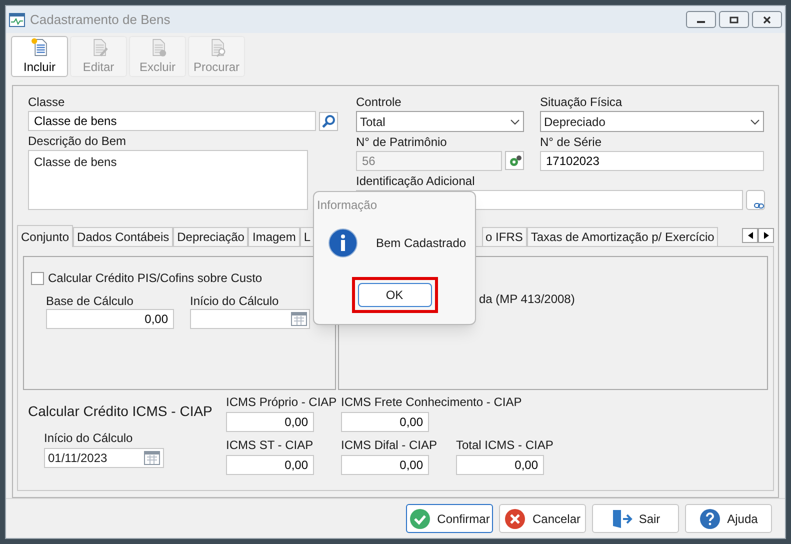  What do you see at coordinates (621, 519) in the screenshot?
I see `exit-door-icon` at bounding box center [621, 519].